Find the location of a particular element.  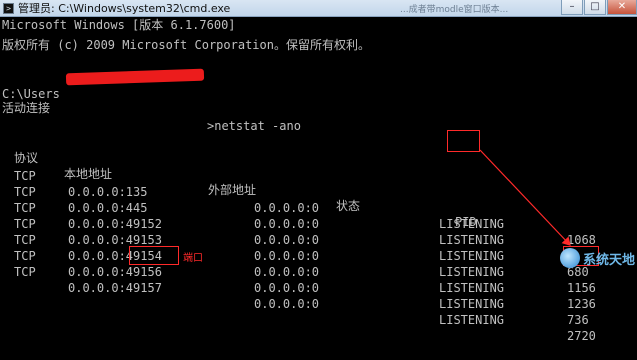

version-line: Microsoft Windows [版本 6.1.7600] is located at coordinates (119, 25).